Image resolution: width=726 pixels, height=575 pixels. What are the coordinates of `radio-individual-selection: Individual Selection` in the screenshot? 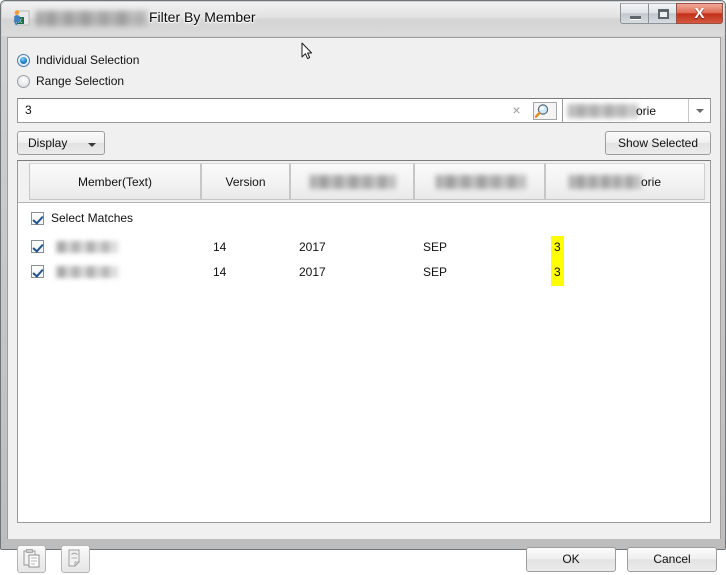 It's located at (78, 60).